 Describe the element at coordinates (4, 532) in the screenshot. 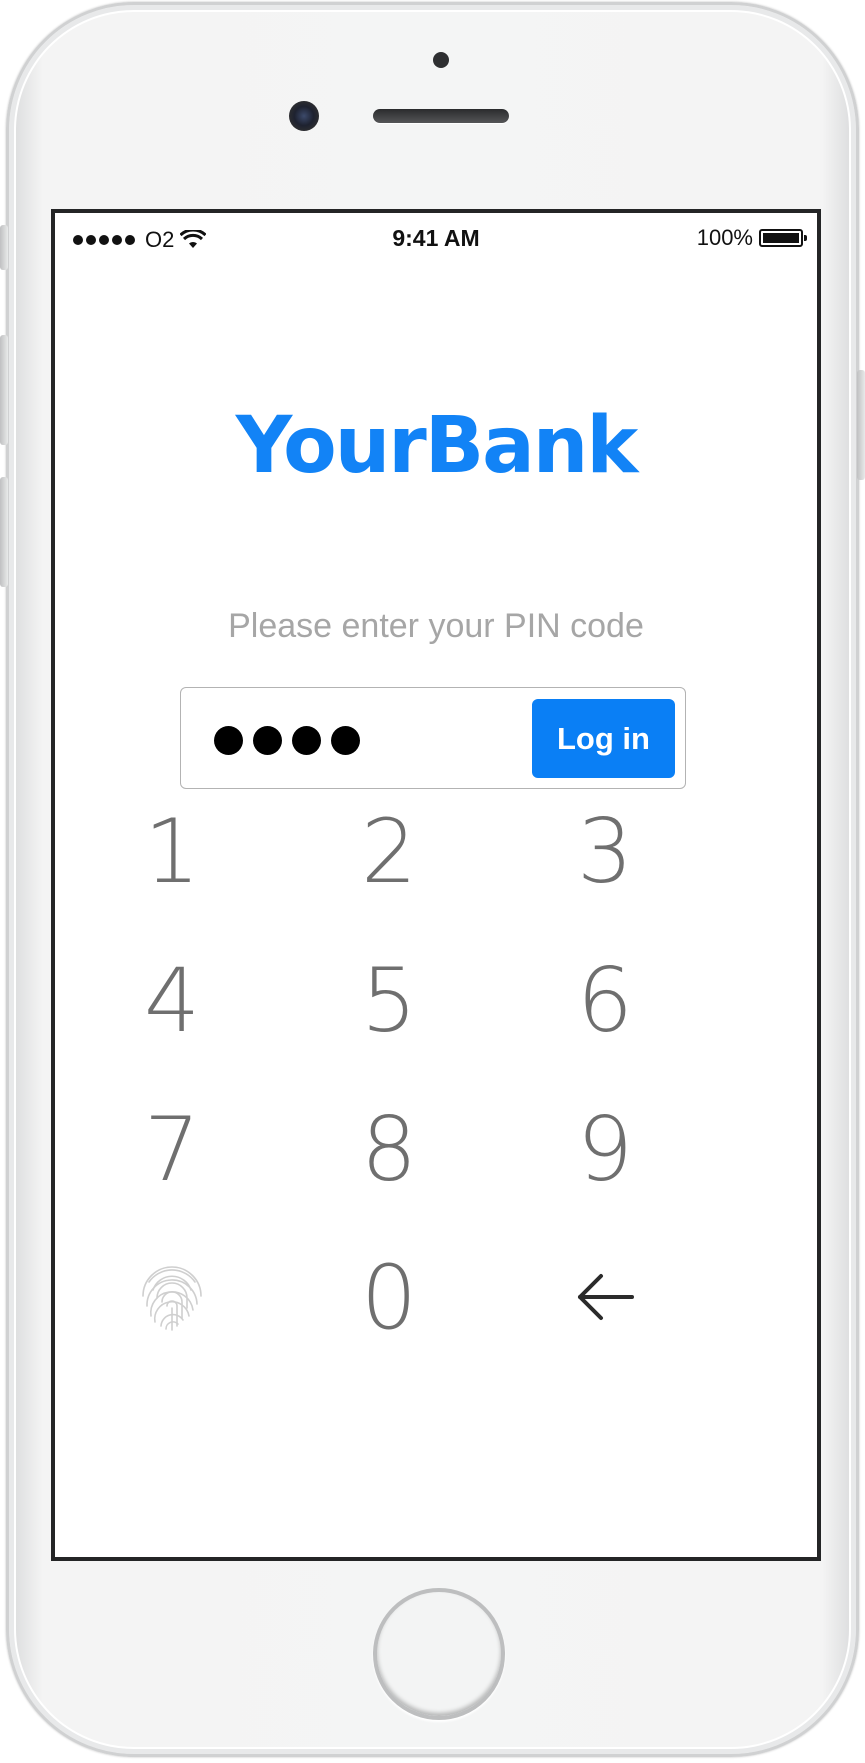

I see `volume-down-button` at that location.